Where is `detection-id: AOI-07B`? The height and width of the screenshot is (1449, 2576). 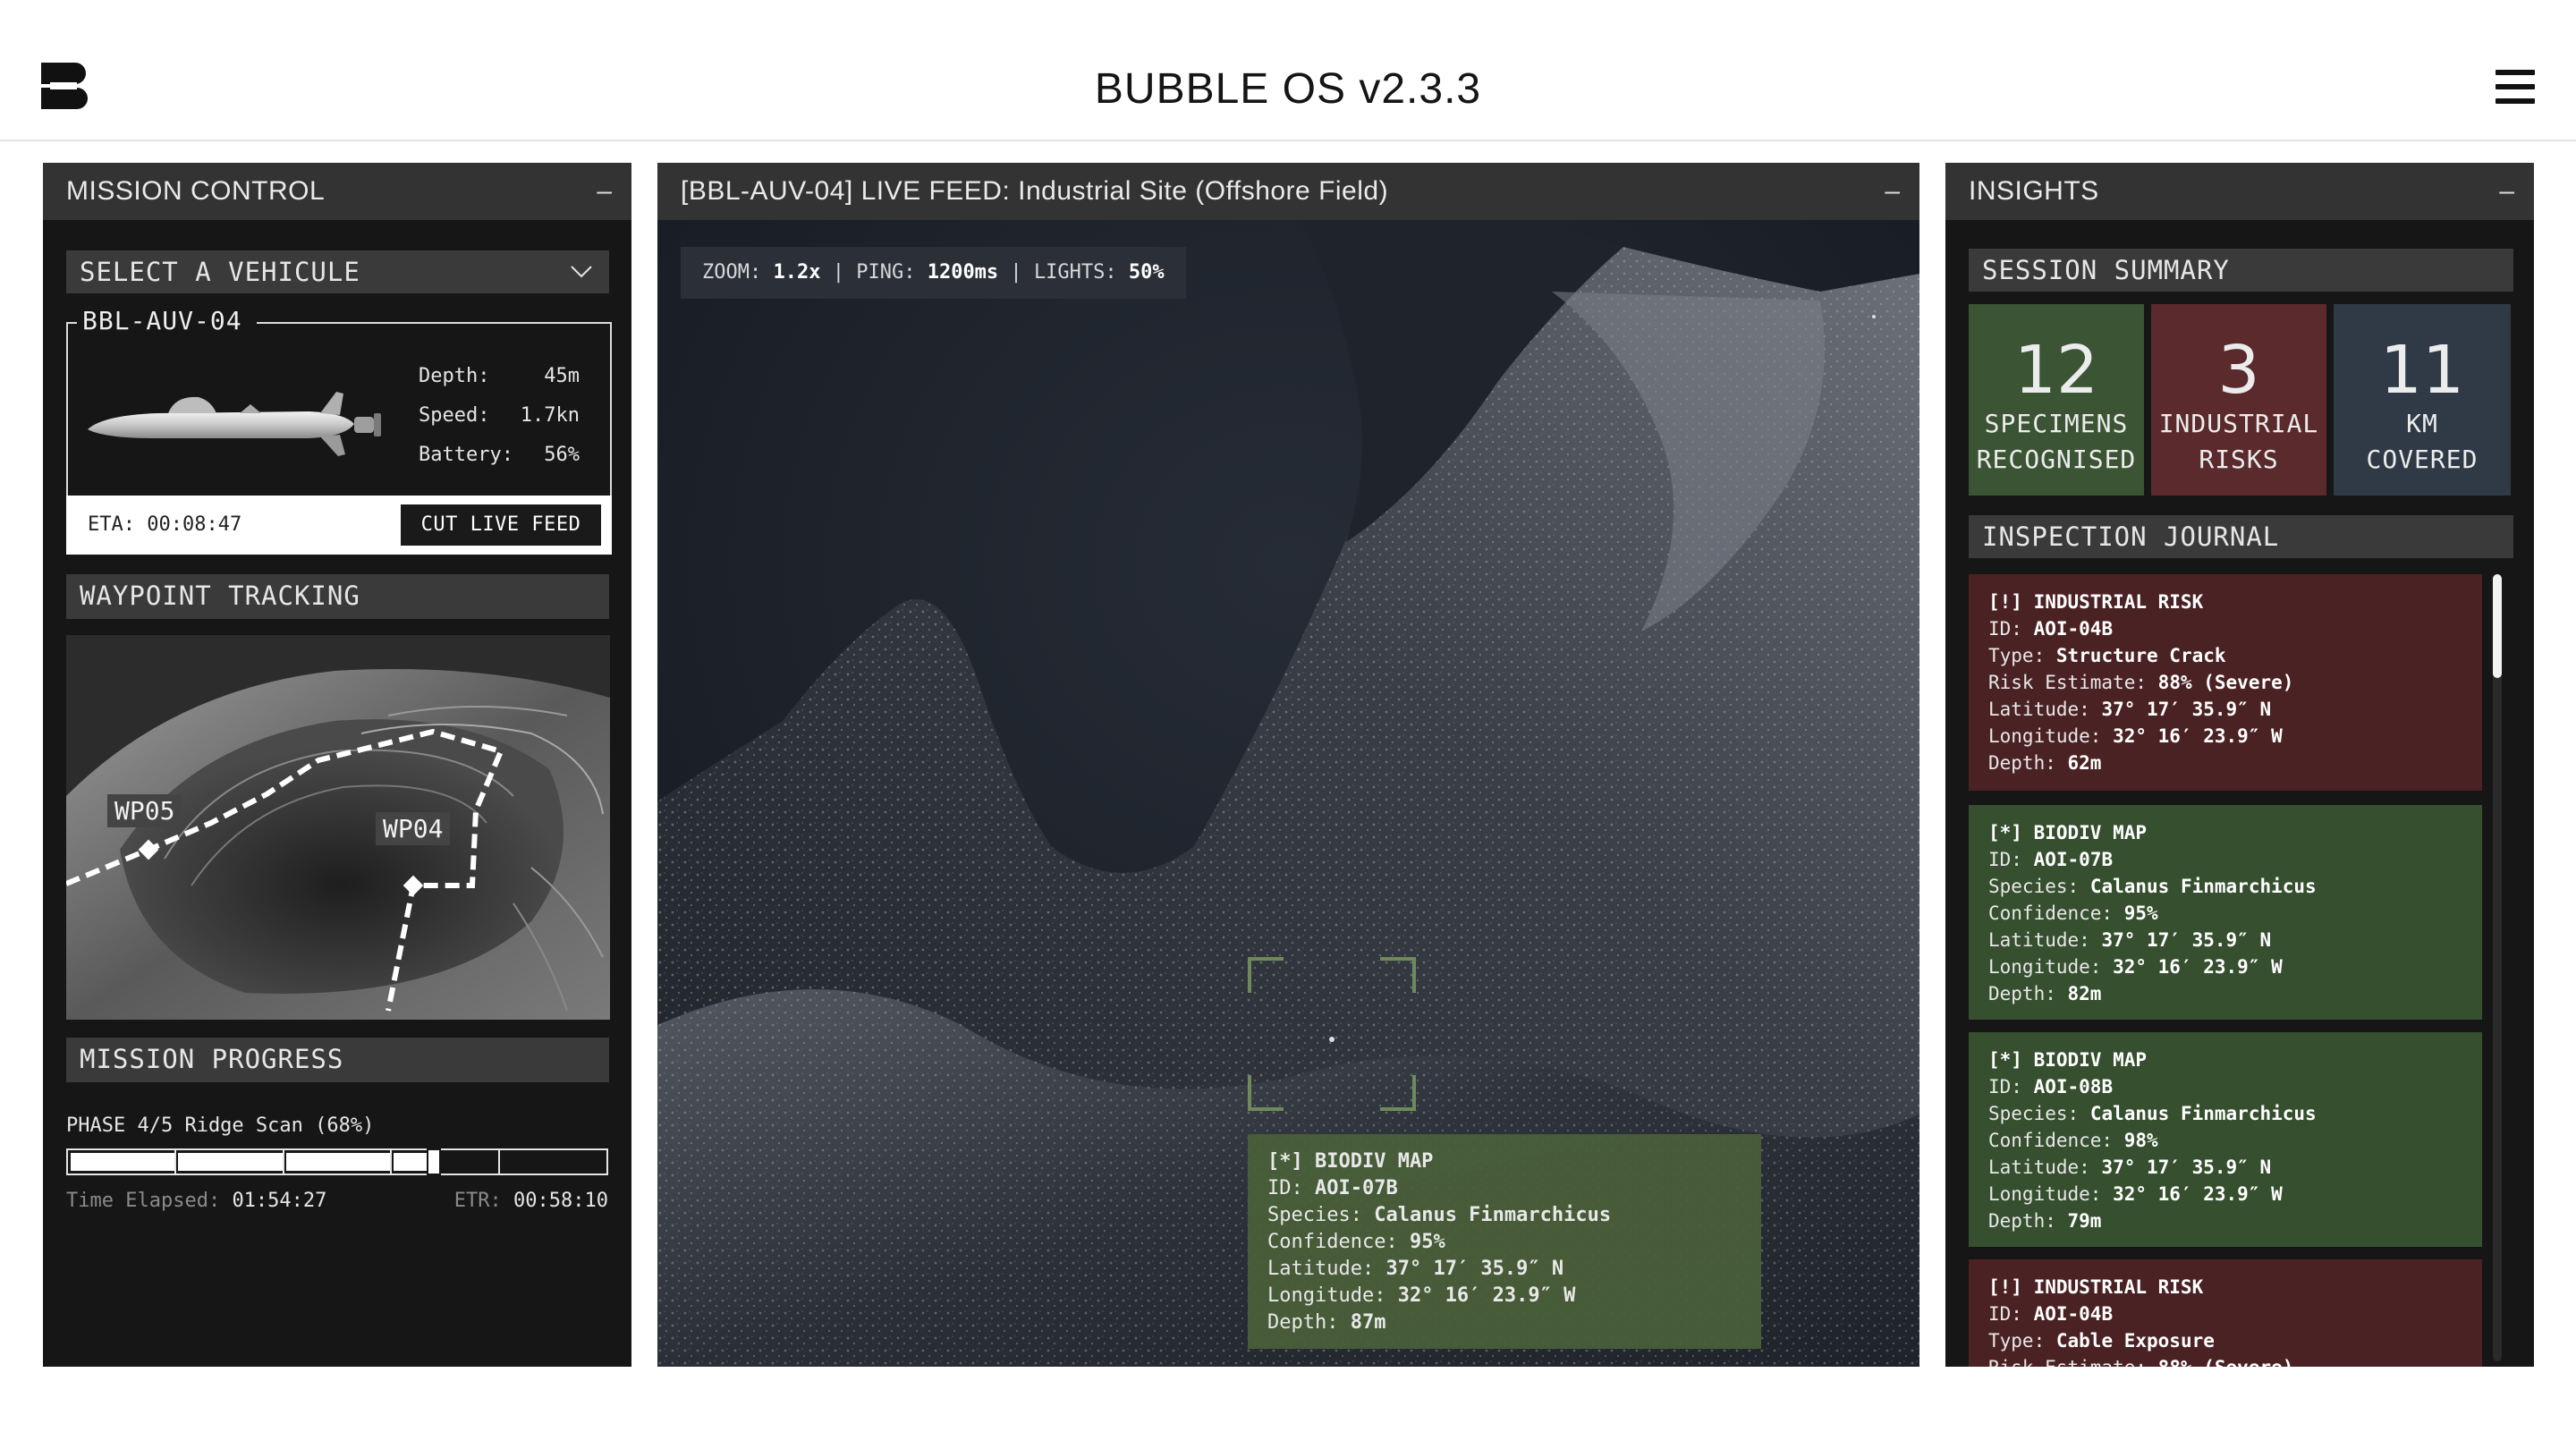 detection-id: AOI-07B is located at coordinates (1356, 1188).